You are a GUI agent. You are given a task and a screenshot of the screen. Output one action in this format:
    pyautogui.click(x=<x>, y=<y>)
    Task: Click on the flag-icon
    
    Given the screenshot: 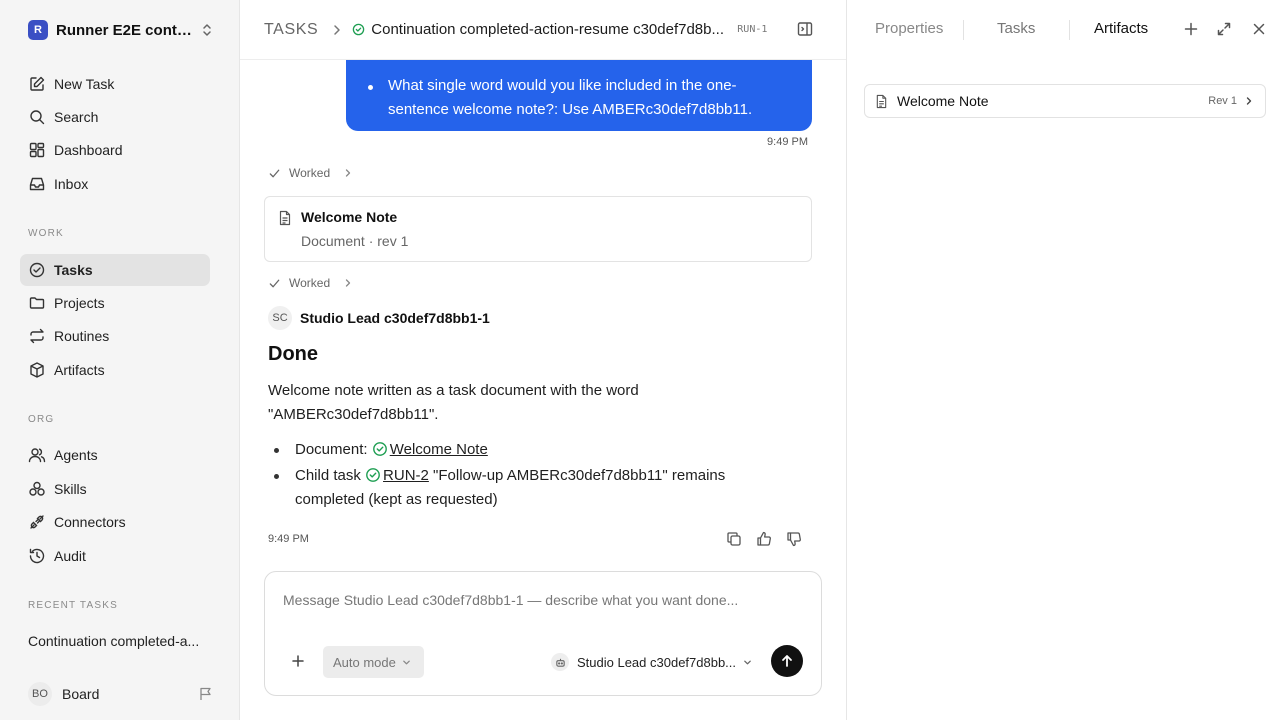 What is the action you would take?
    pyautogui.click(x=206, y=694)
    